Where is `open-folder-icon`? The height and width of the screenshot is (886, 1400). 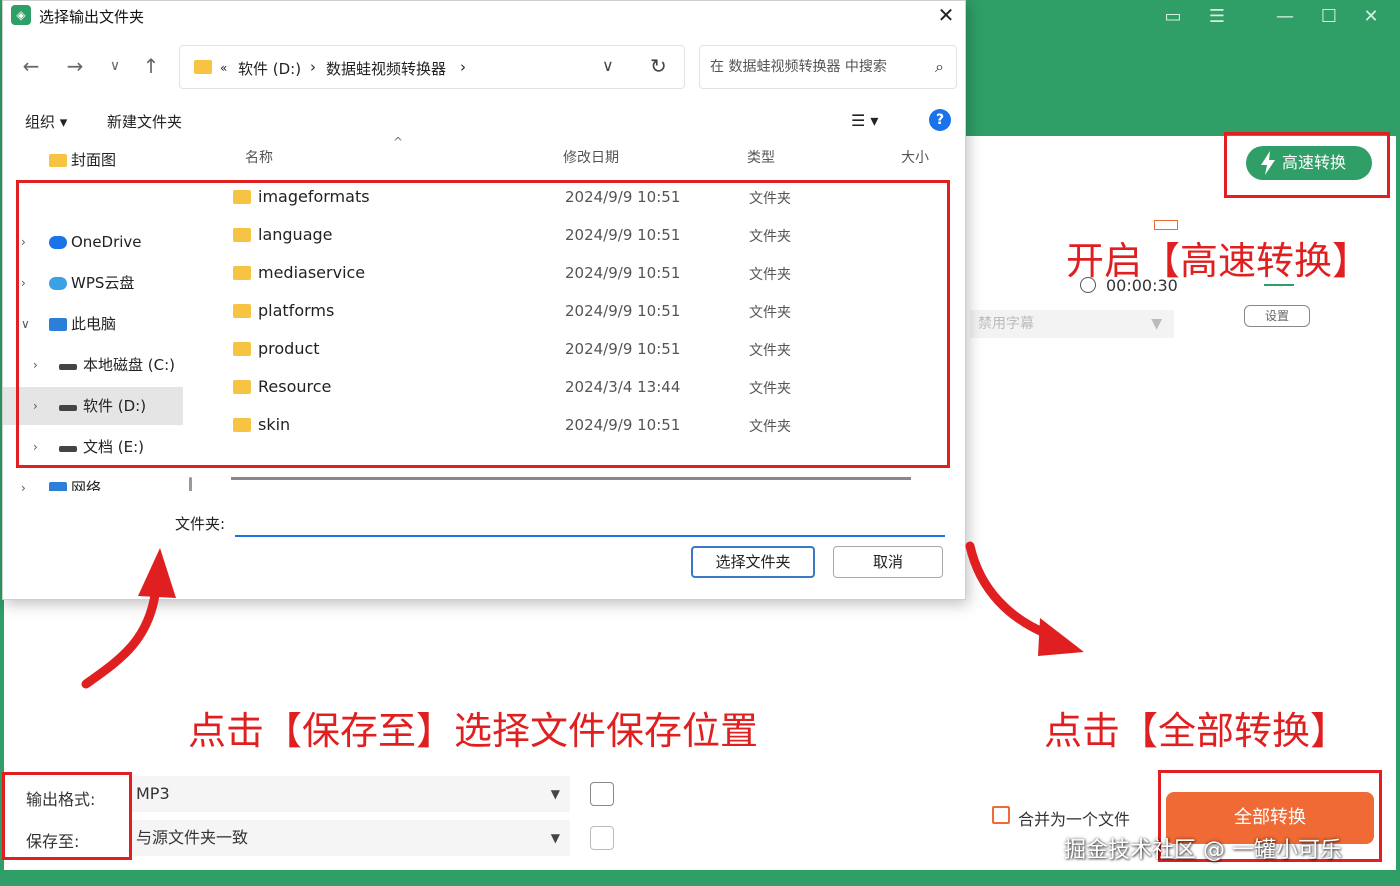 open-folder-icon is located at coordinates (602, 838).